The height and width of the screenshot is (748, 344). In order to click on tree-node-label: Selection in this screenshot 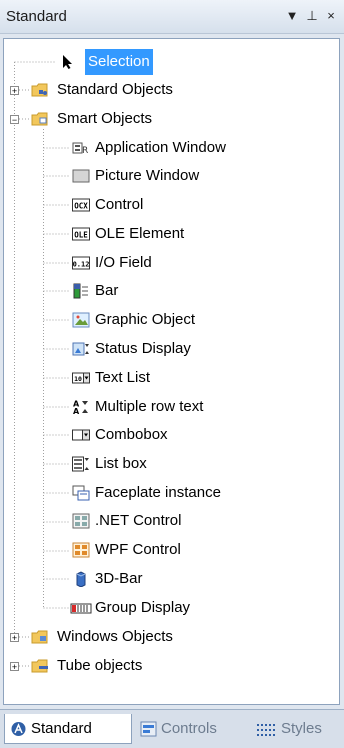, I will do `click(119, 62)`.